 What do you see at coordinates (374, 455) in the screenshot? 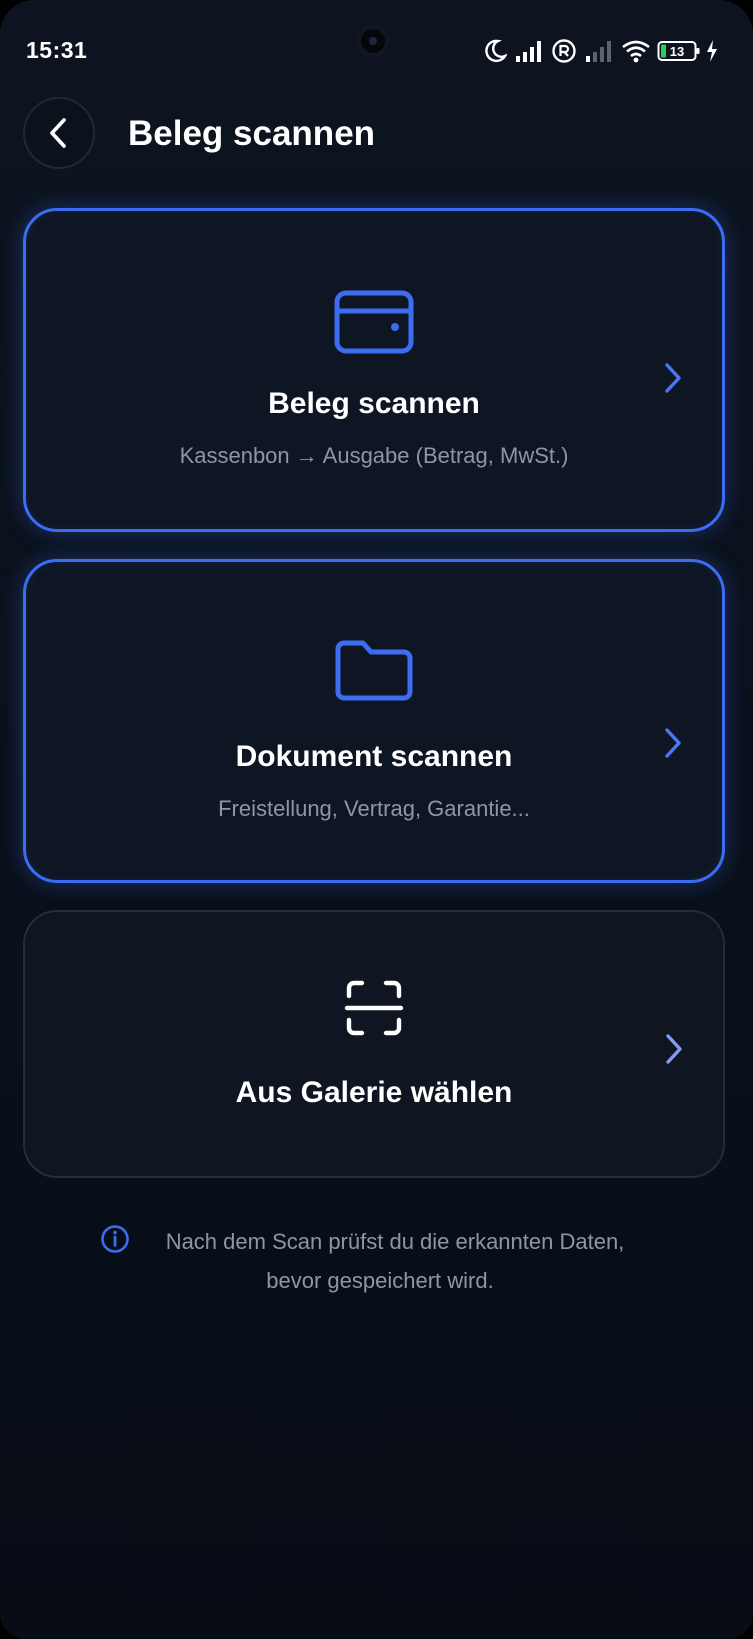
I see `option-subtitle: Kassenbon → Ausgabe (Betrag, MwSt.)` at bounding box center [374, 455].